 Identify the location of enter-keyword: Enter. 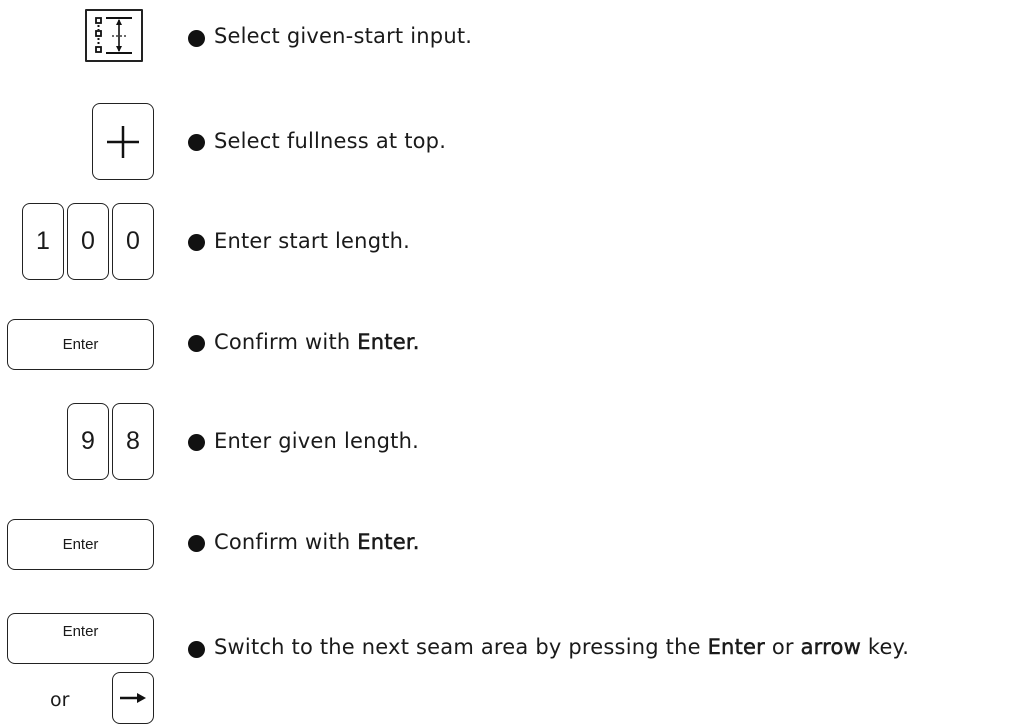
(736, 647).